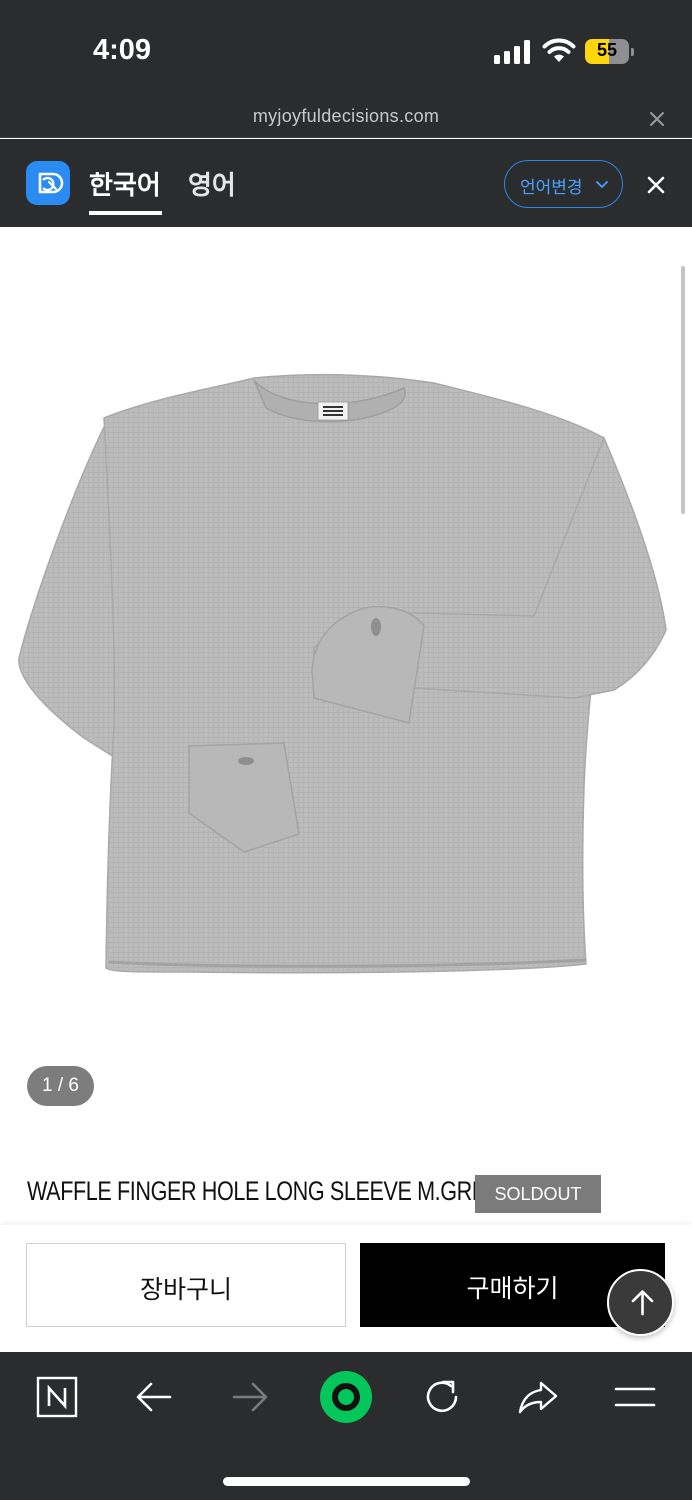 The width and height of the screenshot is (692, 1500). I want to click on product-title: WAFFLE FINGER HOLE LONG SLEEVE M.GREY, so click(263, 1191).